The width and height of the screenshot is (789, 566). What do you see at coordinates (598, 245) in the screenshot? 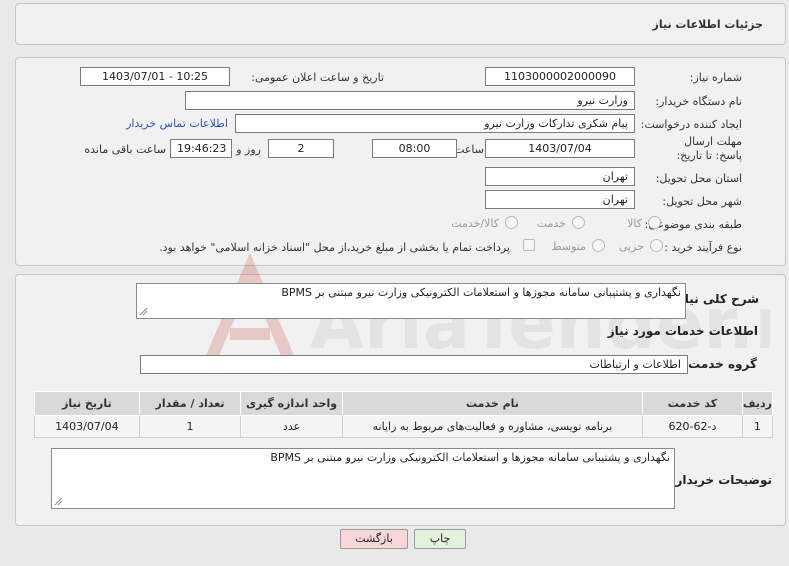
I see `process-medium-radio` at bounding box center [598, 245].